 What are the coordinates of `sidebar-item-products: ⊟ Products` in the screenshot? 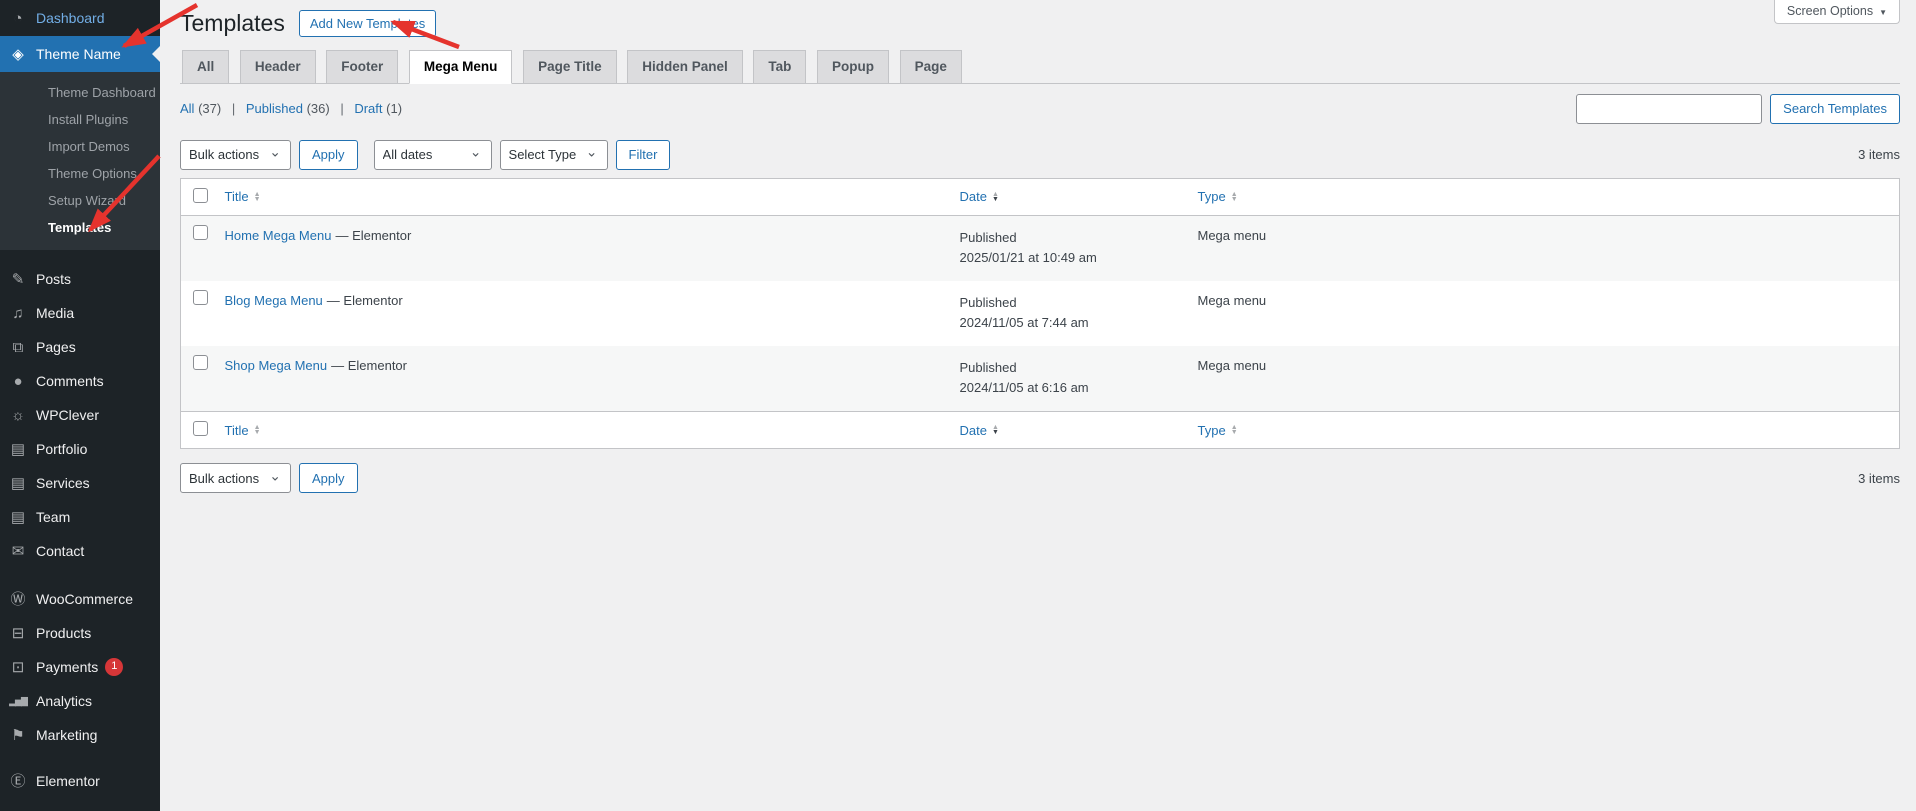 It's located at (80, 633).